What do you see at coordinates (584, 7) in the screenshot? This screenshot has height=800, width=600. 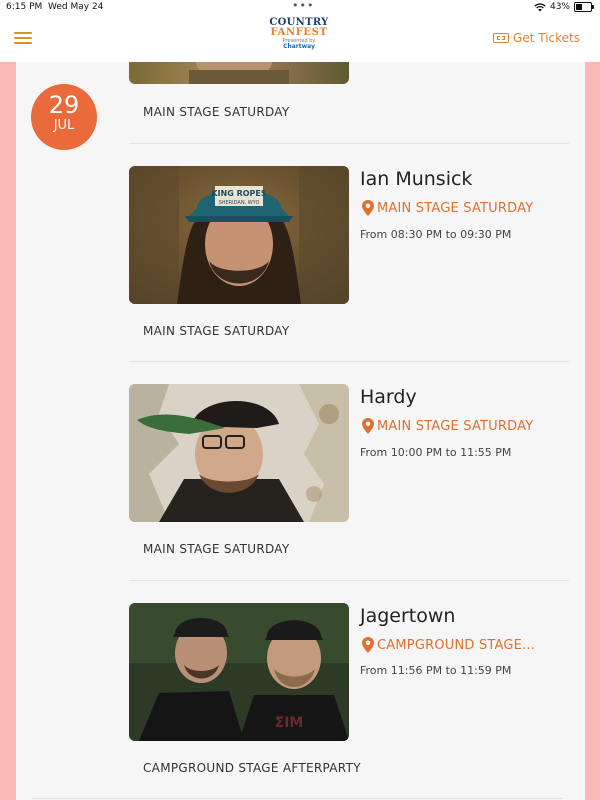 I see `battery-icon` at bounding box center [584, 7].